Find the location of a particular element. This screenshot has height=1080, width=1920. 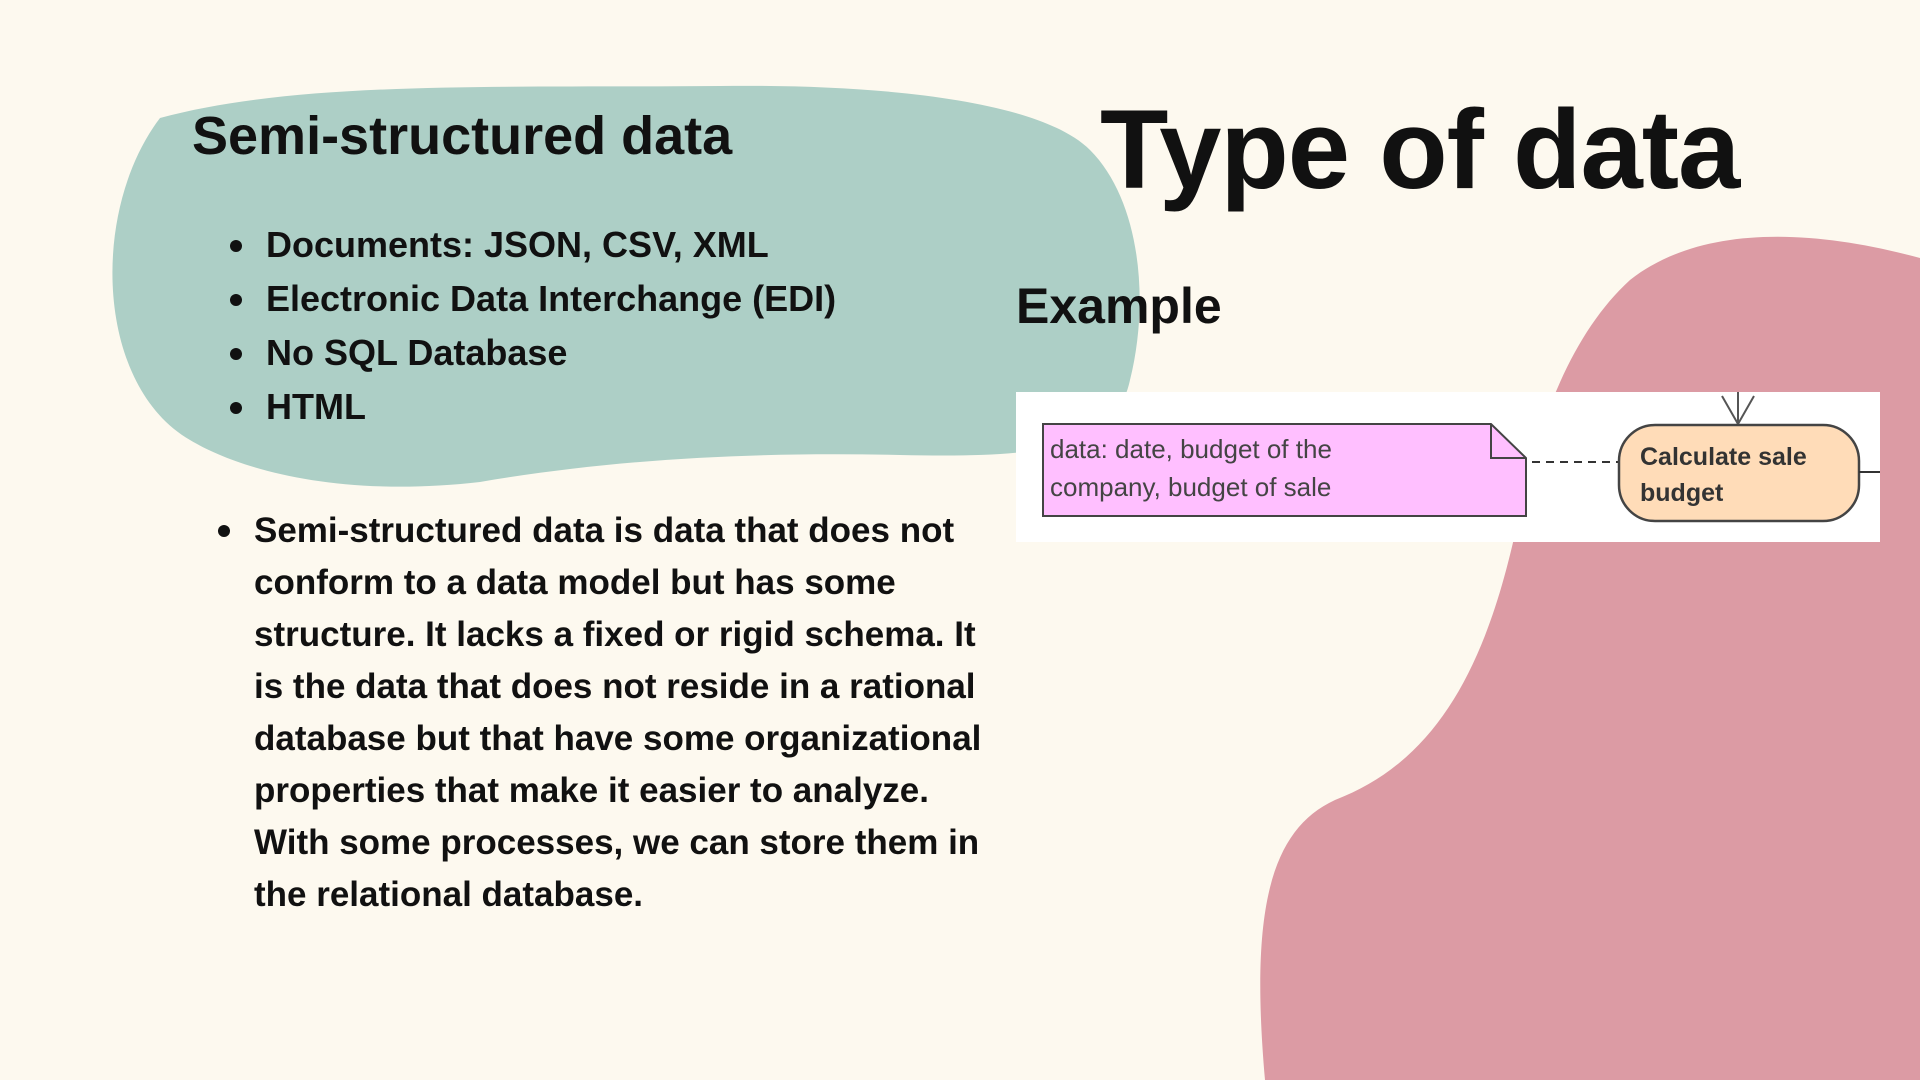

action-line-2: budget is located at coordinates (1682, 493).